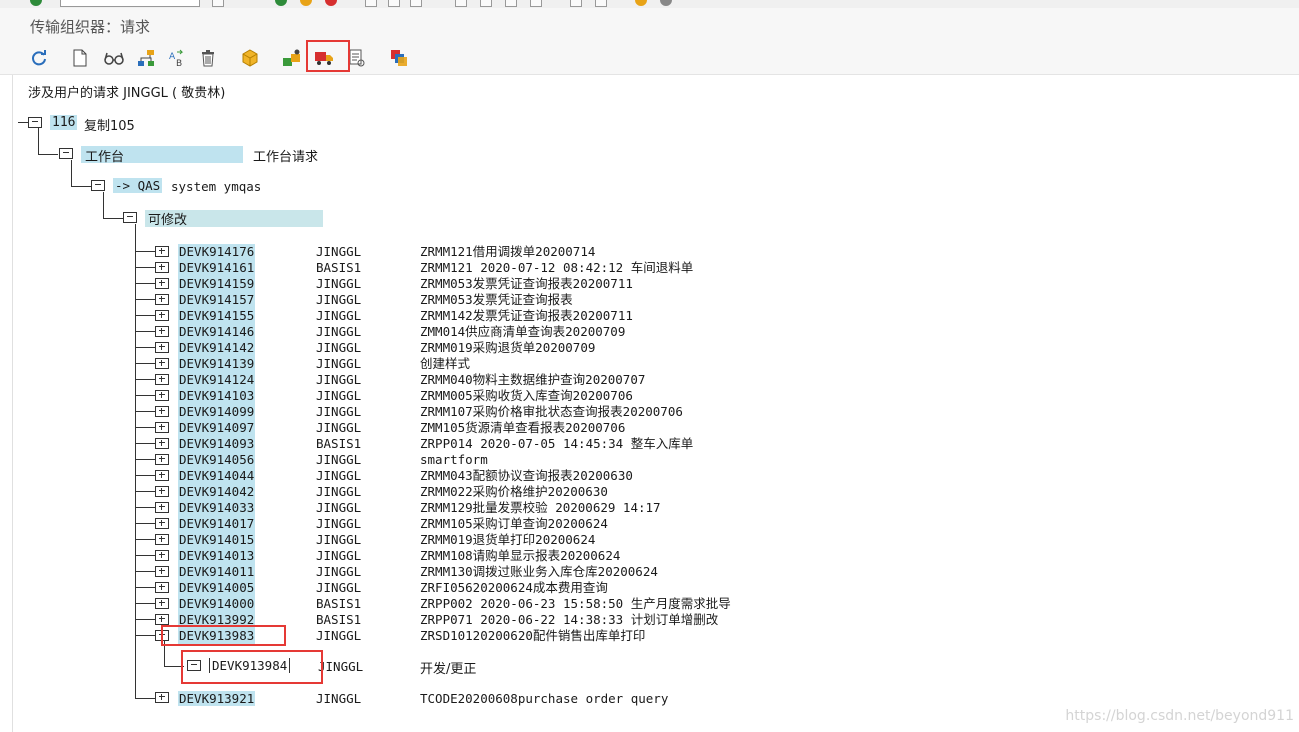 The height and width of the screenshot is (732, 1299). I want to click on request-desc: ZRPP002 2020-06-23 15:58:50 生产月度需求批导, so click(575, 603).